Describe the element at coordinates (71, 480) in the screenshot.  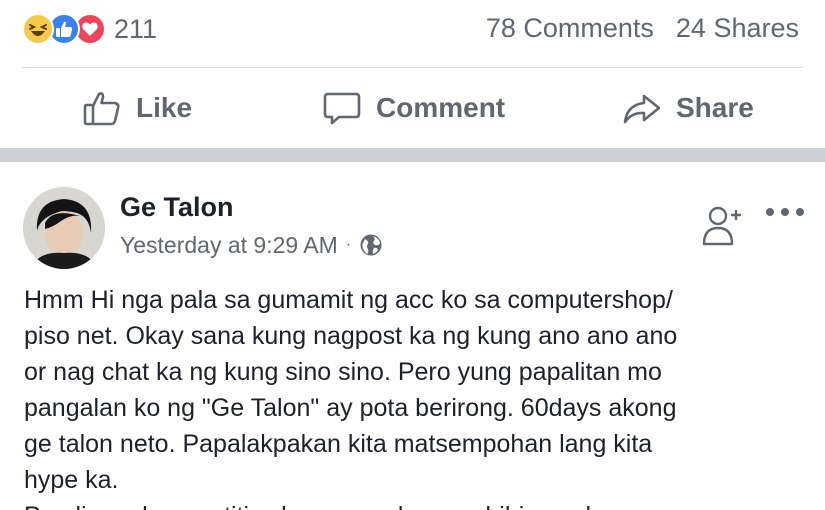
I see `post-line: hype ka.` at that location.